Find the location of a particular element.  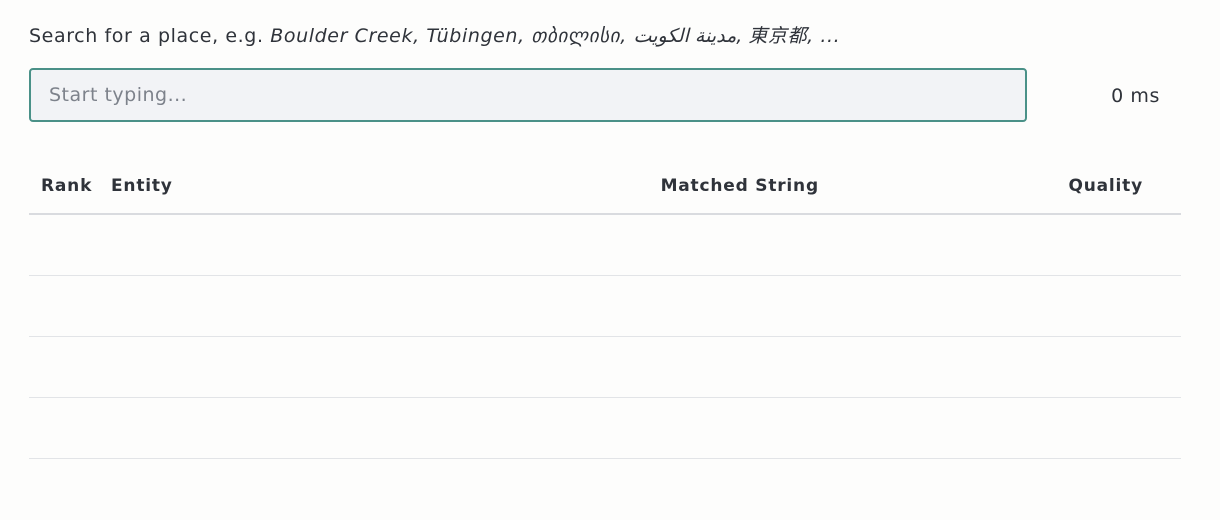

place-search-input is located at coordinates (528, 95).